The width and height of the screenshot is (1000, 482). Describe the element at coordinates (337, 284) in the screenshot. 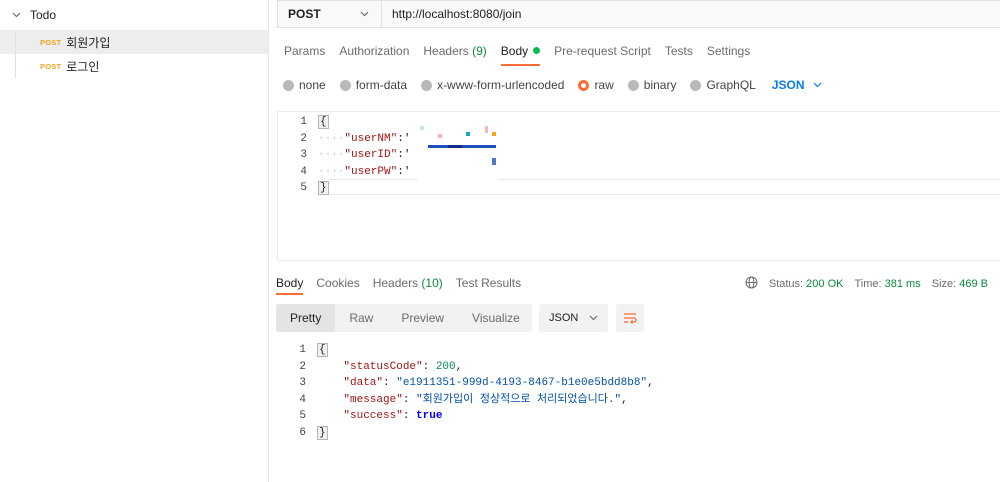

I see `response-tab-cookies: Cookies` at that location.